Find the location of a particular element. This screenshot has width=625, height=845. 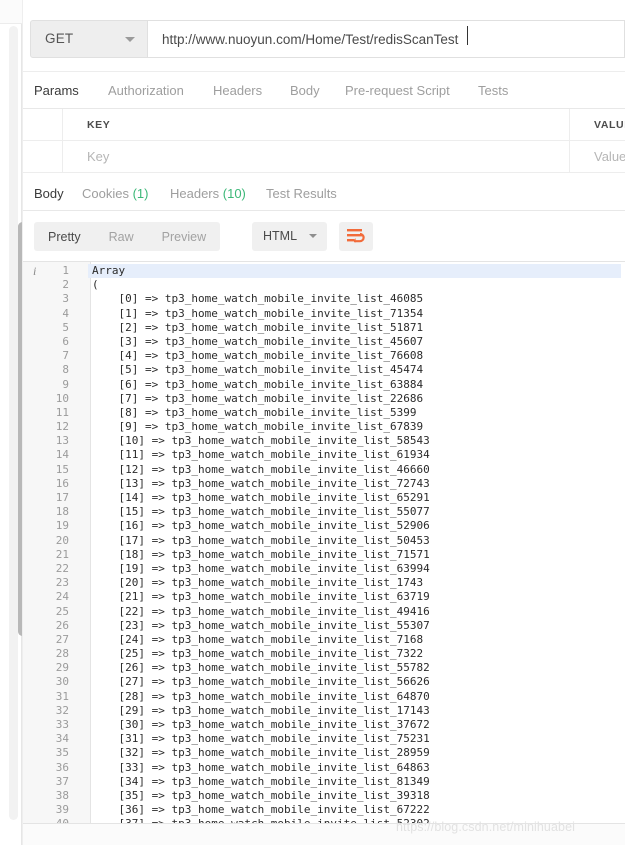

params-key-header-label: KEY is located at coordinates (99, 125).